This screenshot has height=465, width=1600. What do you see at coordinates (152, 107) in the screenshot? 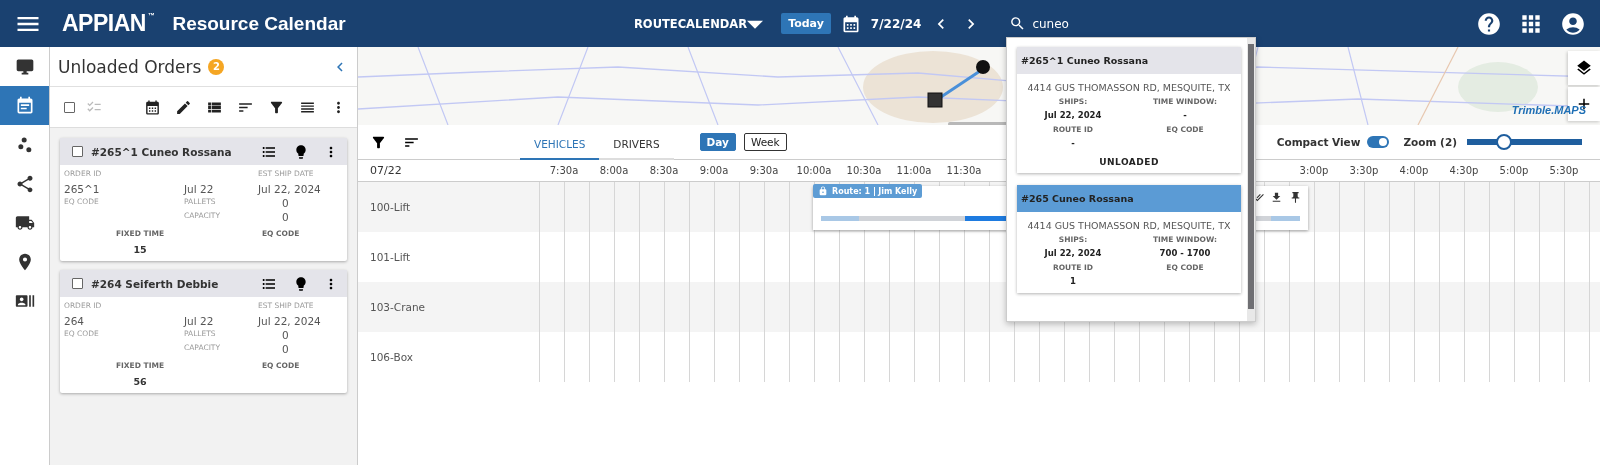
I see `calendar-icon` at bounding box center [152, 107].